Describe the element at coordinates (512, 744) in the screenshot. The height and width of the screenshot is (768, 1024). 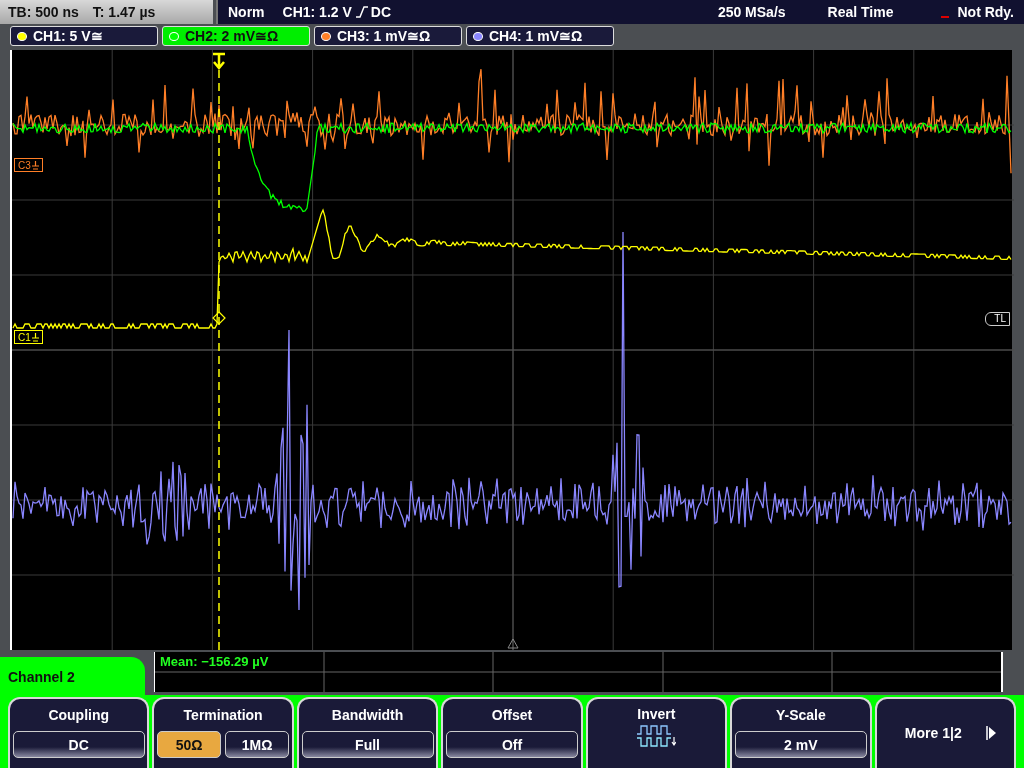
I see `value-button: Off` at that location.